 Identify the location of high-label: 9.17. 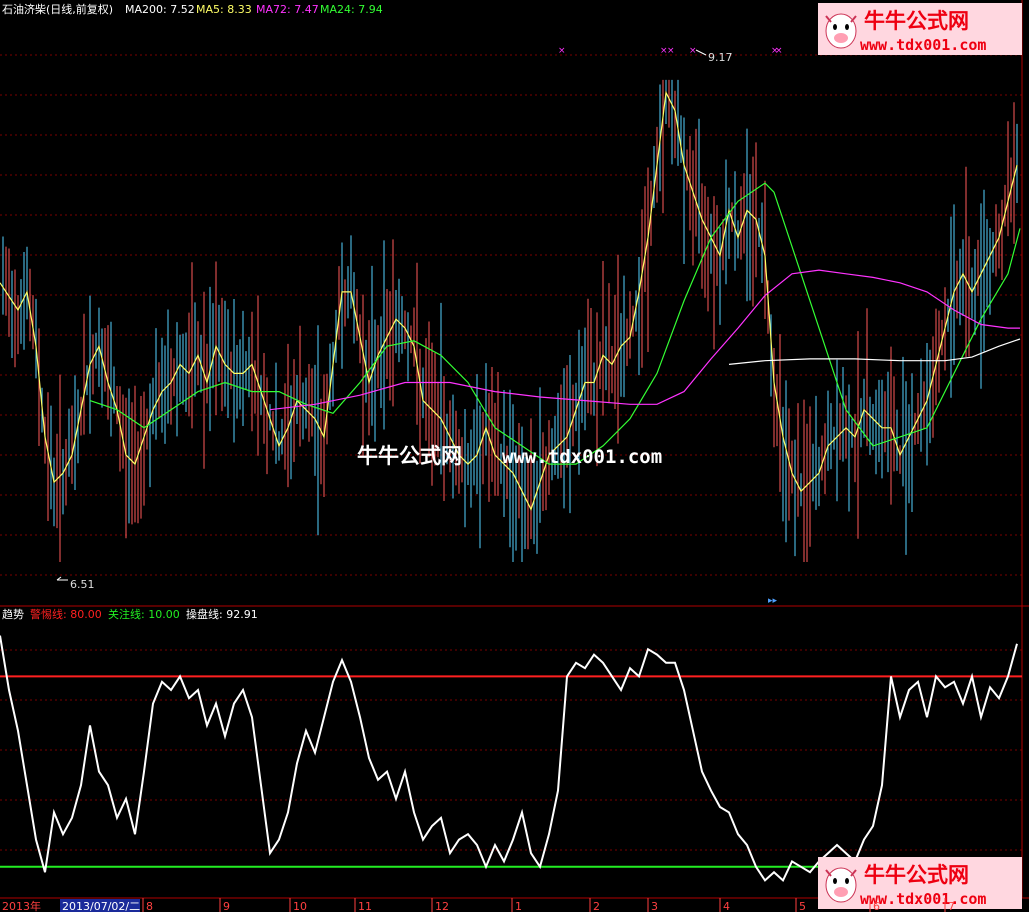
(720, 57).